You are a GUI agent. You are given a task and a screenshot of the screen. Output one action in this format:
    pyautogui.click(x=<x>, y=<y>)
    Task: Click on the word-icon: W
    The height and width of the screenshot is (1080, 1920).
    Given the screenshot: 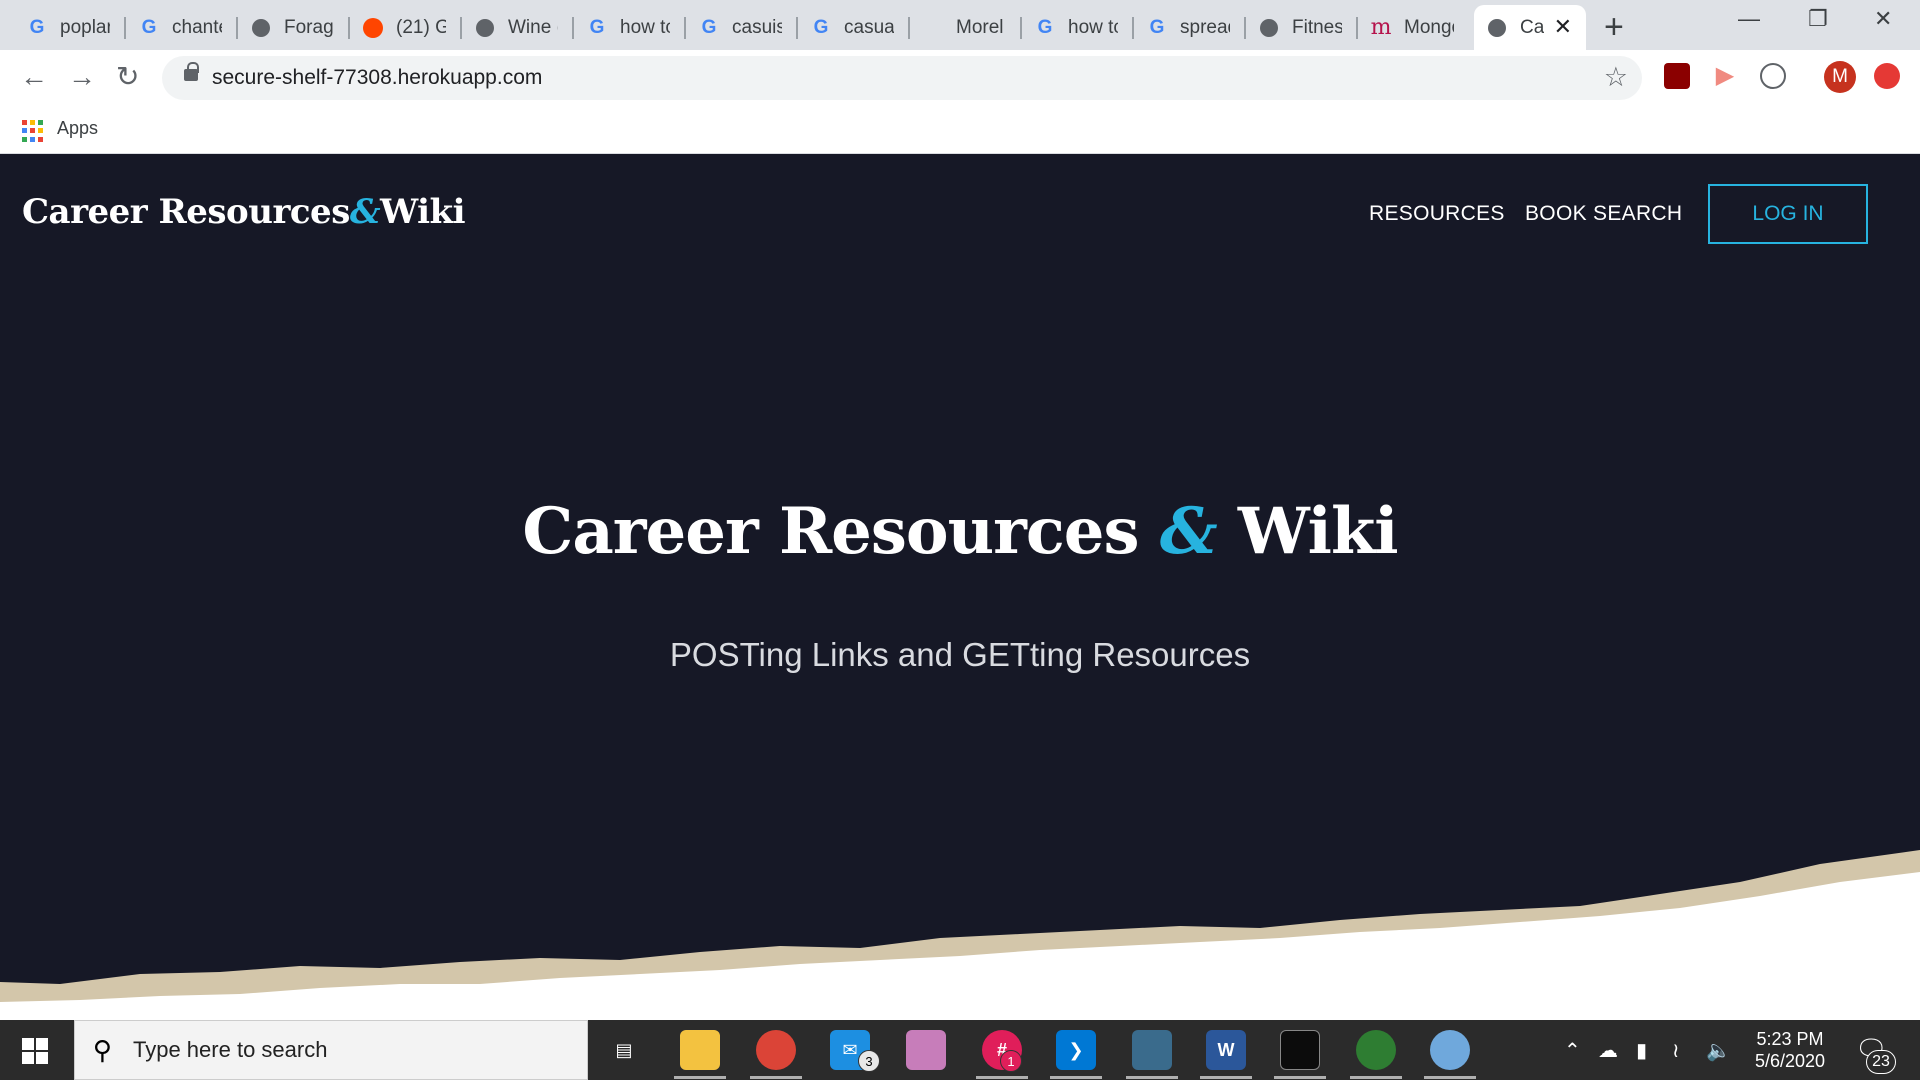 What is the action you would take?
    pyautogui.click(x=1226, y=1050)
    